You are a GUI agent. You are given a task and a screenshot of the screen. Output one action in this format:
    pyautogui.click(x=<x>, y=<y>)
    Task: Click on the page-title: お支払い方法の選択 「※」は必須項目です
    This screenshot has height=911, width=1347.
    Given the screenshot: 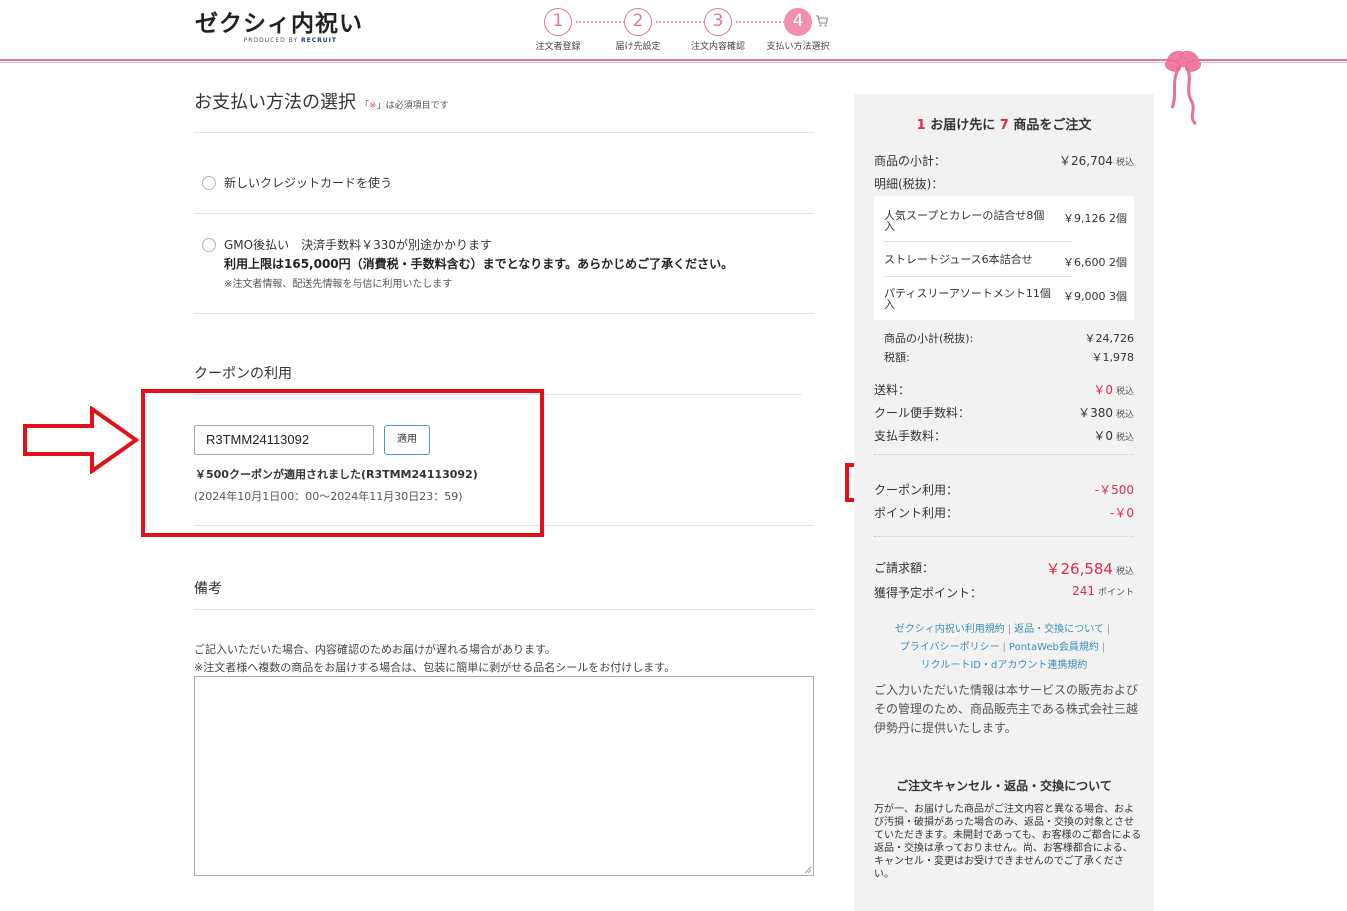 What is the action you would take?
    pyautogui.click(x=504, y=101)
    